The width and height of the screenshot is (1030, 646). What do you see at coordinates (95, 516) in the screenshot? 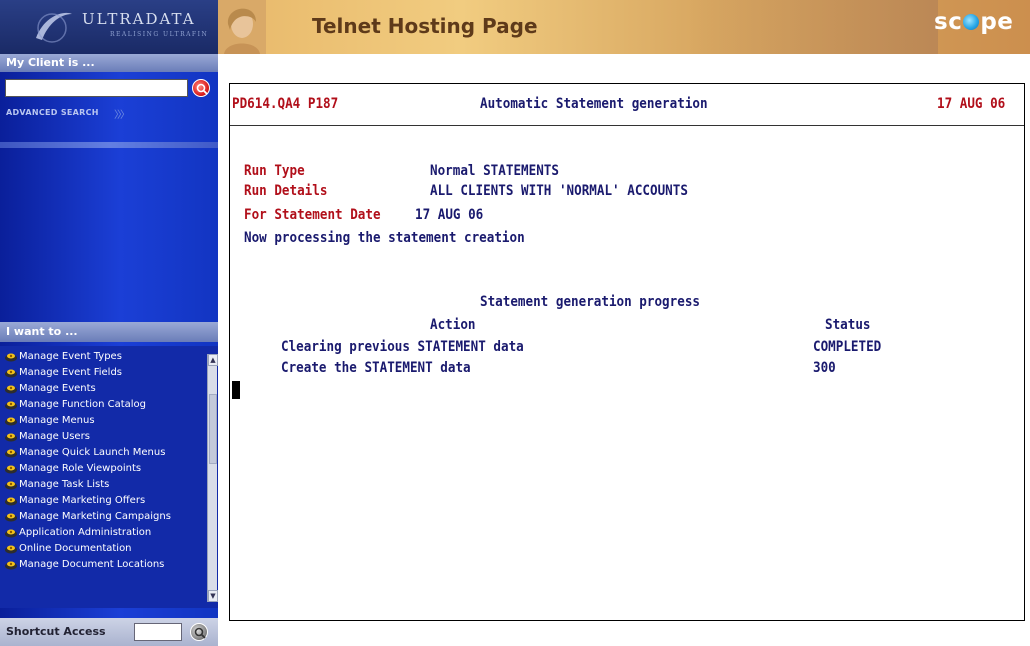
I see `menu-item-label: Manage Marketing Campaigns` at bounding box center [95, 516].